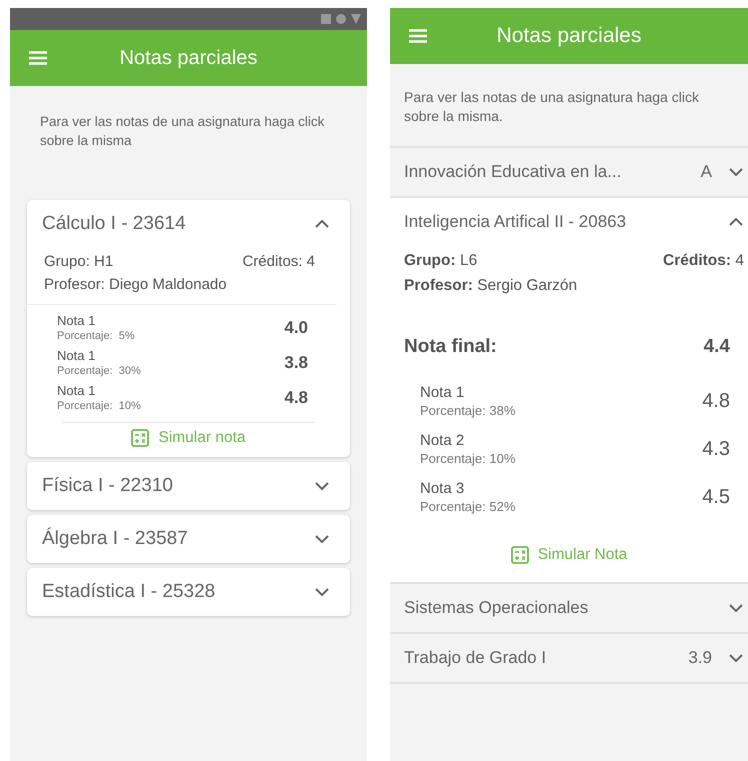 The image size is (748, 761). What do you see at coordinates (561, 608) in the screenshot?
I see `subject-title: Sistemas Operacionales` at bounding box center [561, 608].